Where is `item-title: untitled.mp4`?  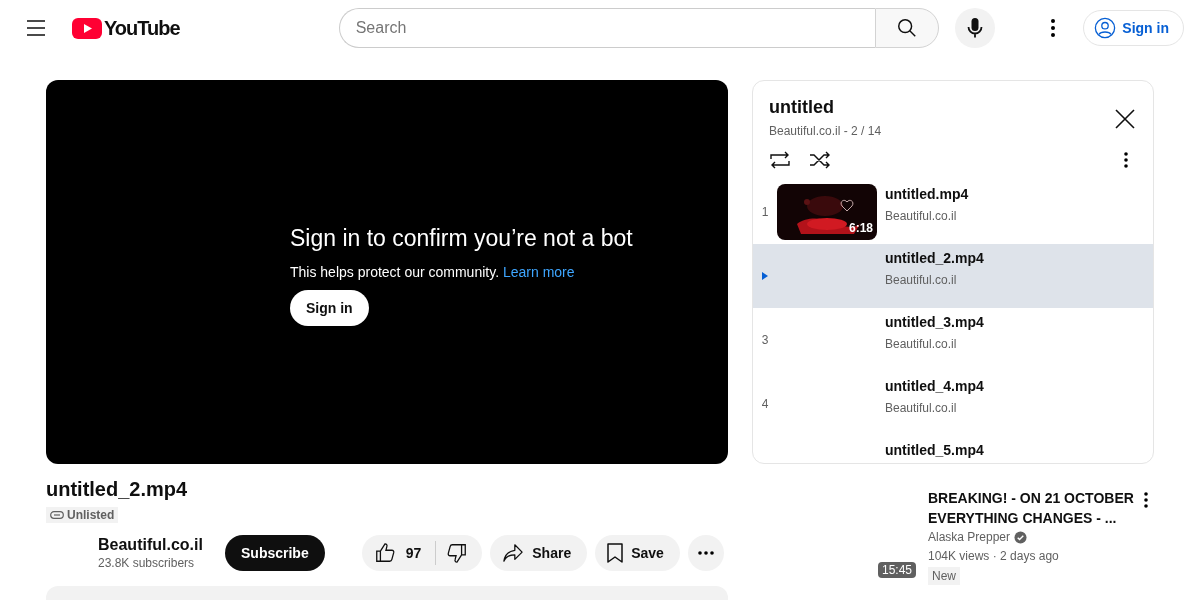 item-title: untitled.mp4 is located at coordinates (927, 194).